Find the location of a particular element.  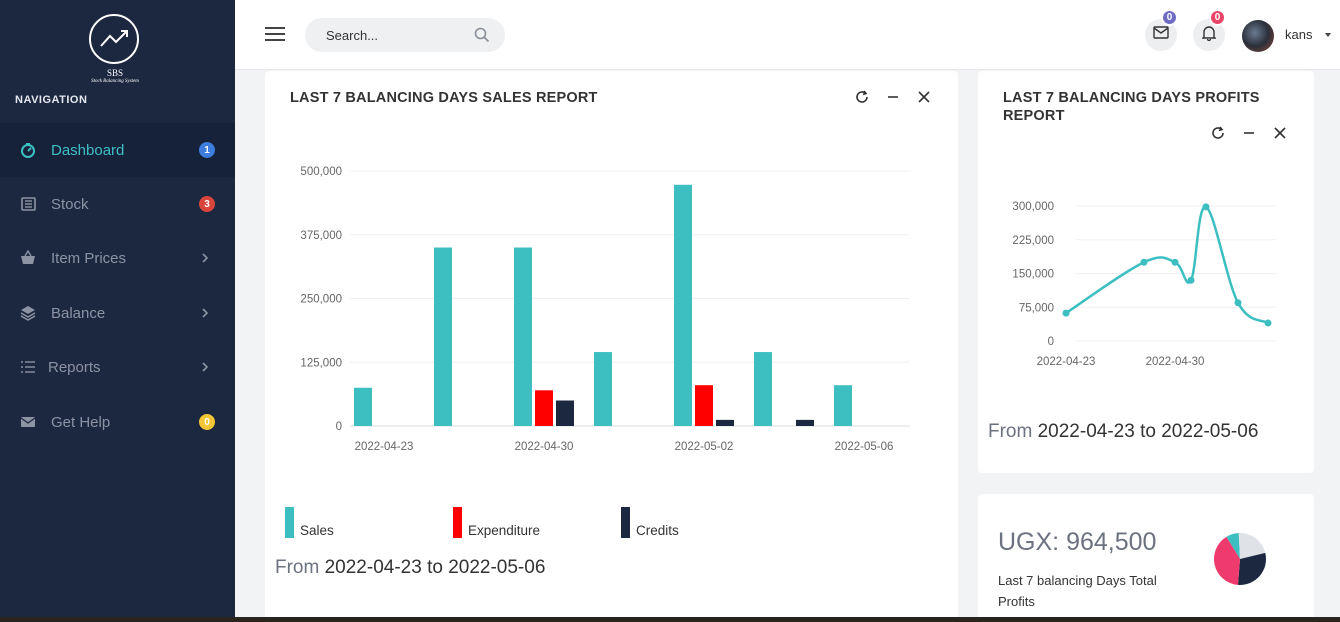

envelope-icon is located at coordinates (28, 422).